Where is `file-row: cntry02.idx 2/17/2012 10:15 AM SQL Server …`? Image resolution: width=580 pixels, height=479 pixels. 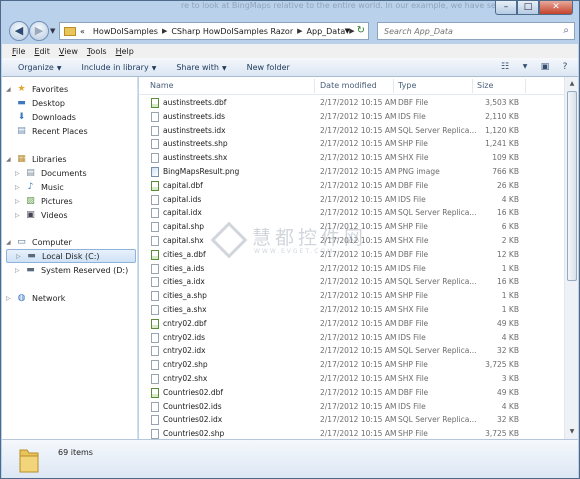 file-row: cntry02.idx 2/17/2012 10:15 AM SQL Server … is located at coordinates (351, 351).